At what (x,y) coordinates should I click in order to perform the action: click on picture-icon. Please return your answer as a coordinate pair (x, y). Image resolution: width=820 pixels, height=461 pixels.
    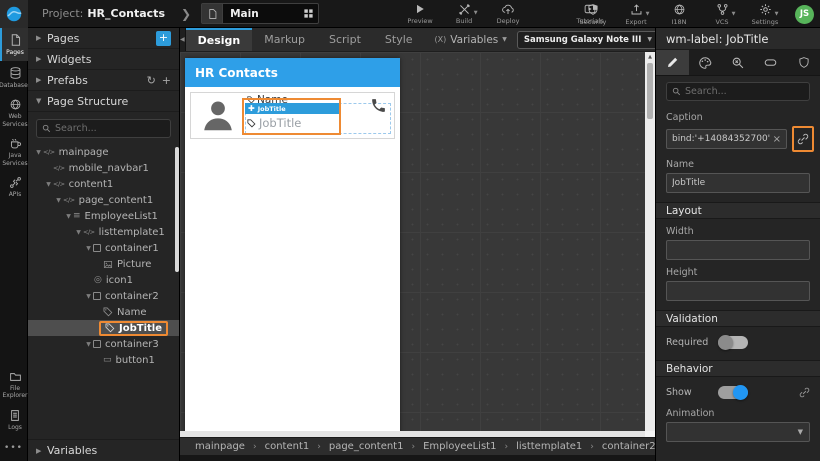
    Looking at the image, I should click on (108, 264).